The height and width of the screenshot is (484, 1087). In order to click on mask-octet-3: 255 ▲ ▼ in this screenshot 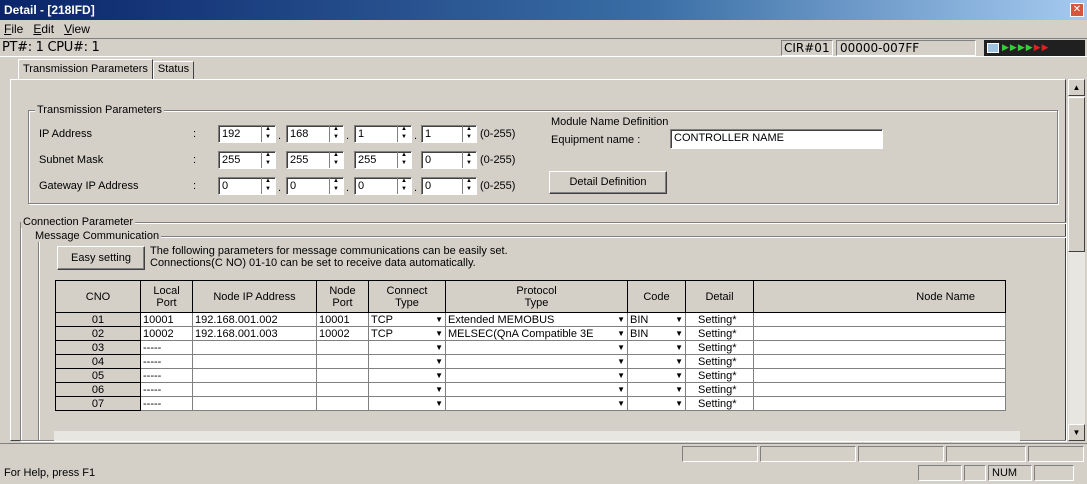, I will do `click(383, 160)`.